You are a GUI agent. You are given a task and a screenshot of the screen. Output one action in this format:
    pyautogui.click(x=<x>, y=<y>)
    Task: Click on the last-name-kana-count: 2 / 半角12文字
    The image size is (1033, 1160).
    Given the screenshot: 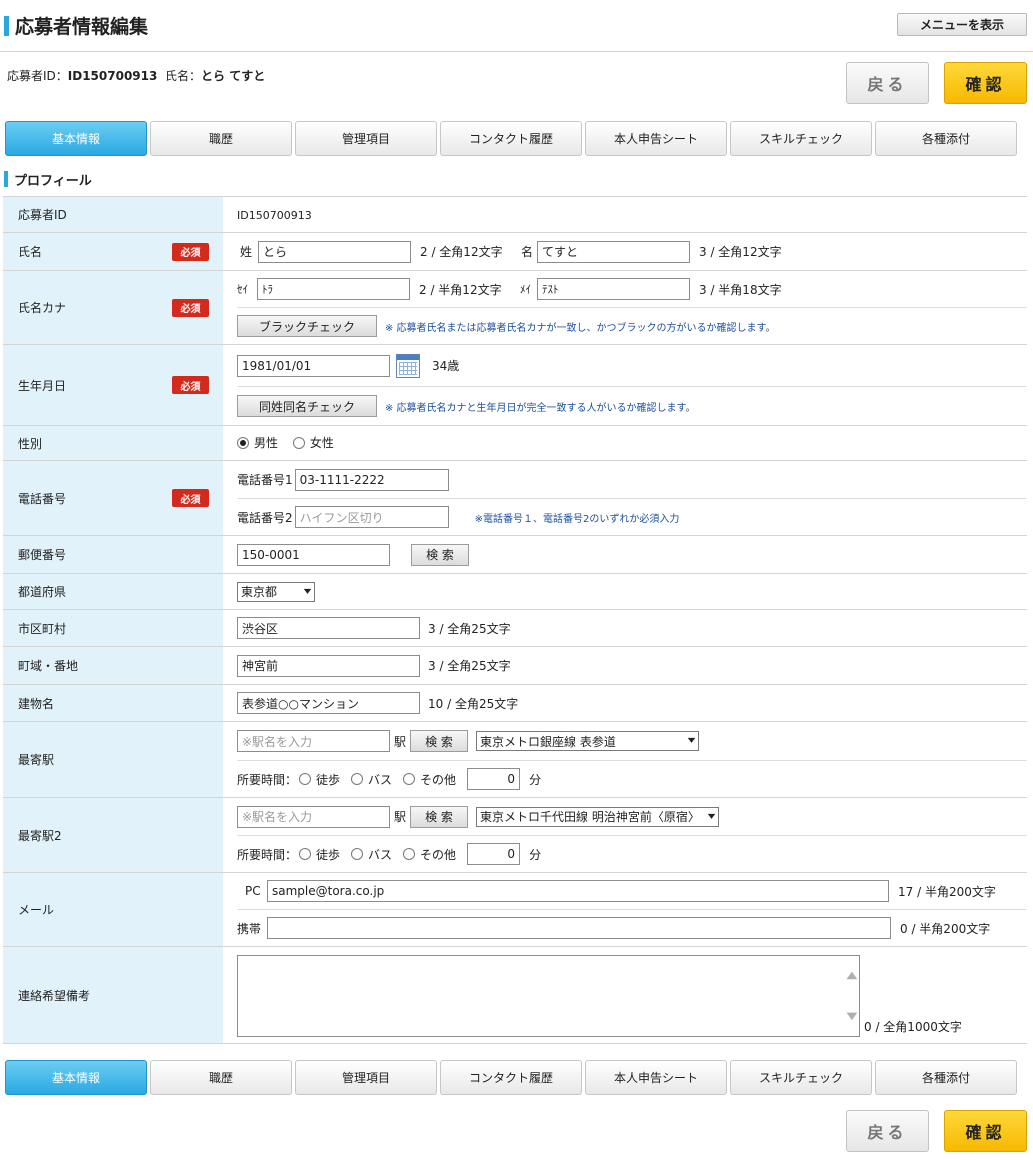 What is the action you would take?
    pyautogui.click(x=460, y=289)
    